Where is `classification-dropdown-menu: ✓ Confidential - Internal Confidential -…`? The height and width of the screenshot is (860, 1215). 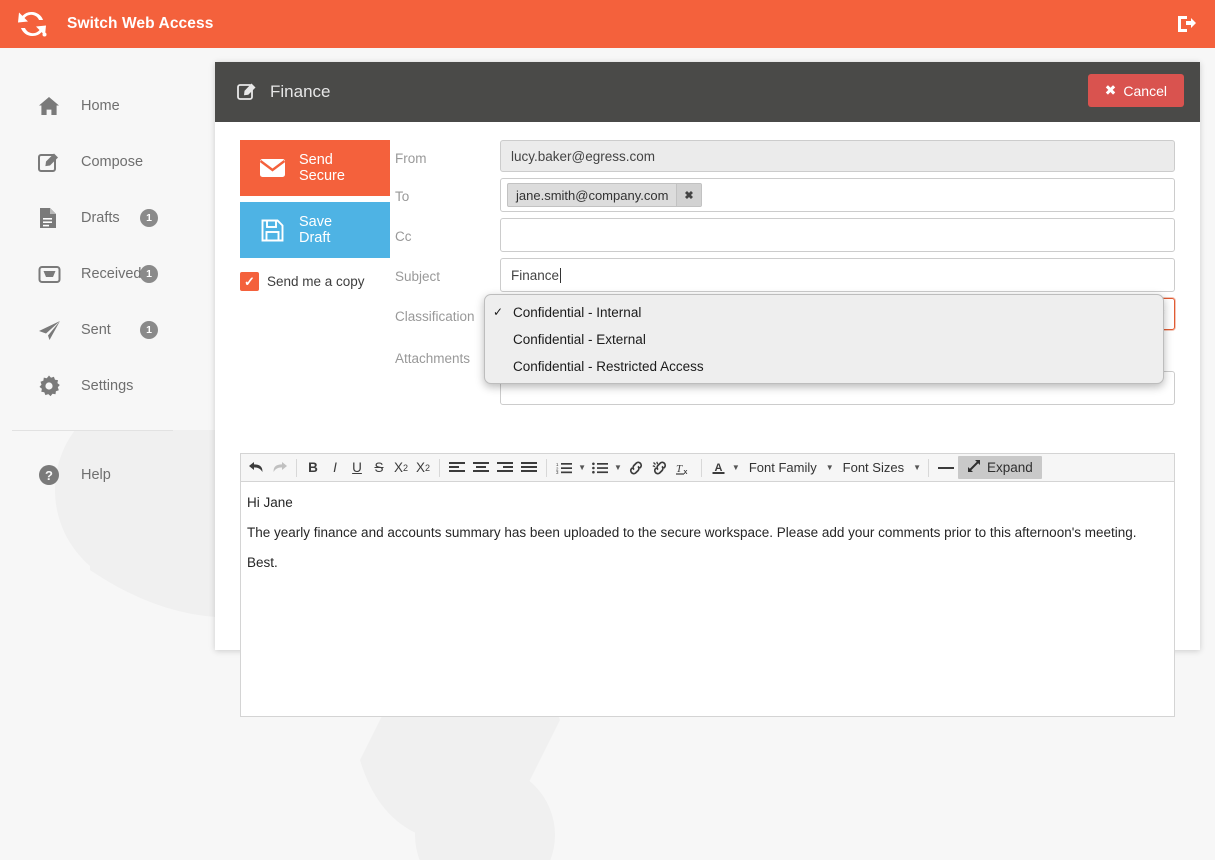 classification-dropdown-menu: ✓ Confidential - Internal Confidential -… is located at coordinates (824, 339).